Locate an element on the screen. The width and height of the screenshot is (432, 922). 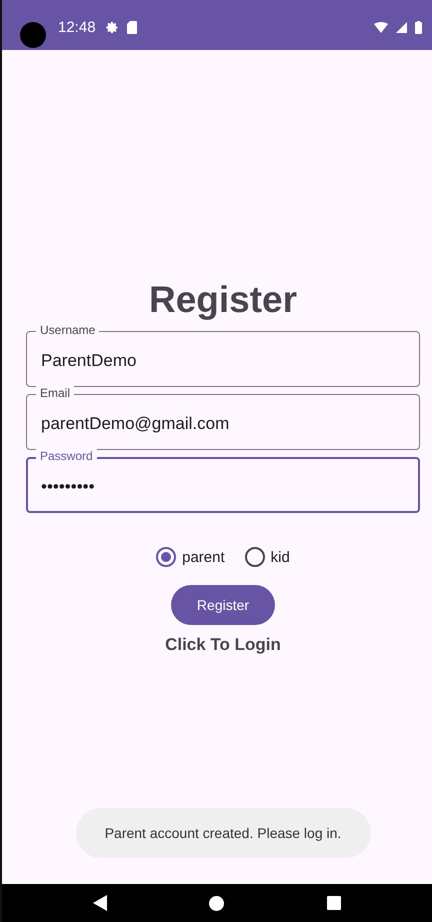
page-title: Register is located at coordinates (223, 300).